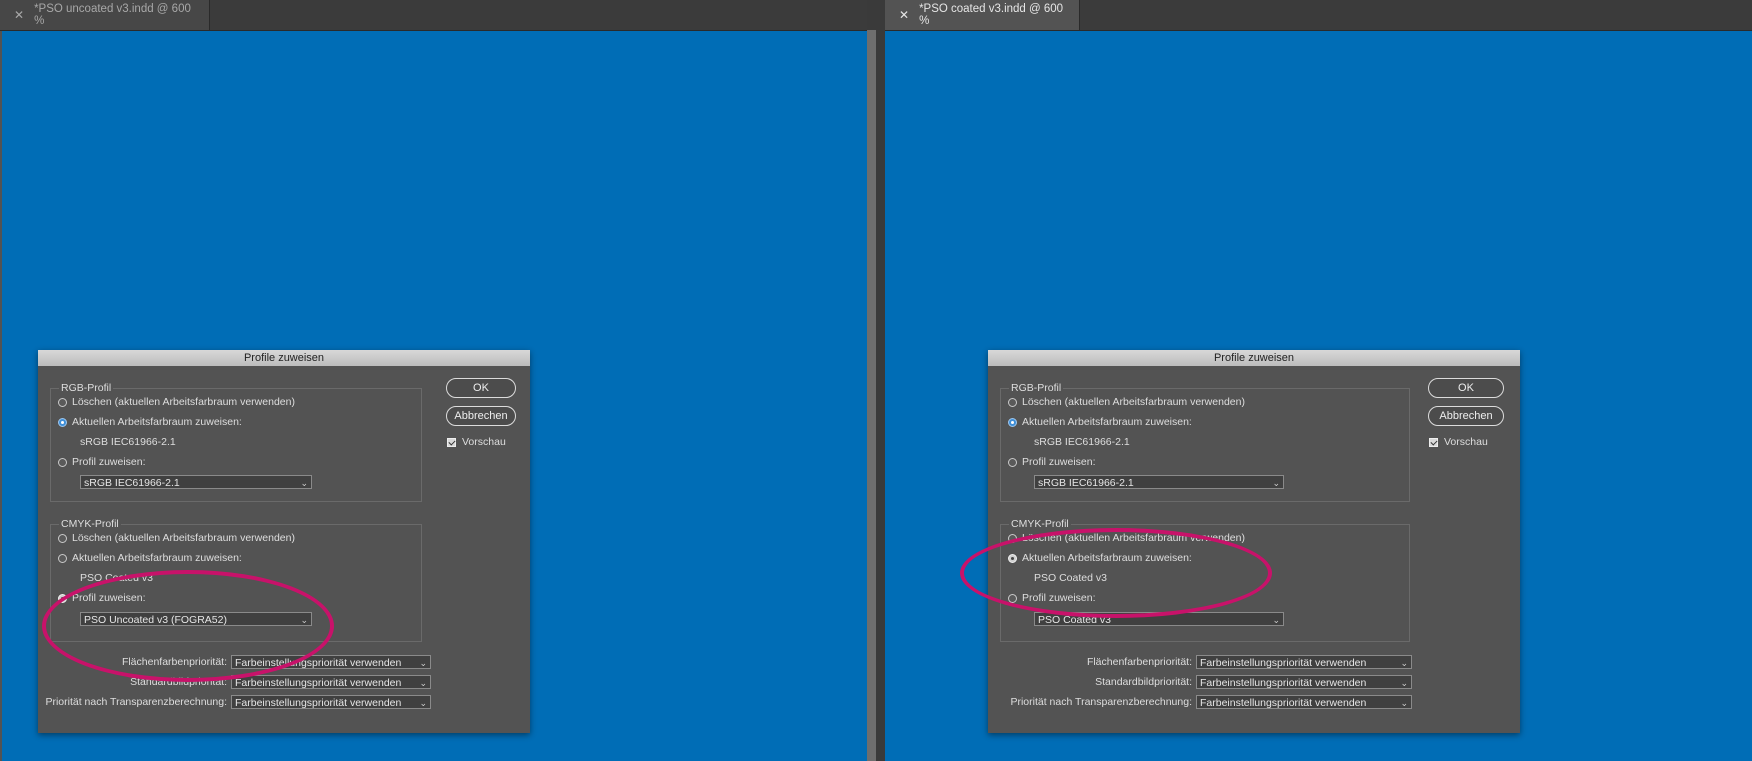 Image resolution: width=1752 pixels, height=761 pixels. I want to click on pane-divider, so click(876, 380).